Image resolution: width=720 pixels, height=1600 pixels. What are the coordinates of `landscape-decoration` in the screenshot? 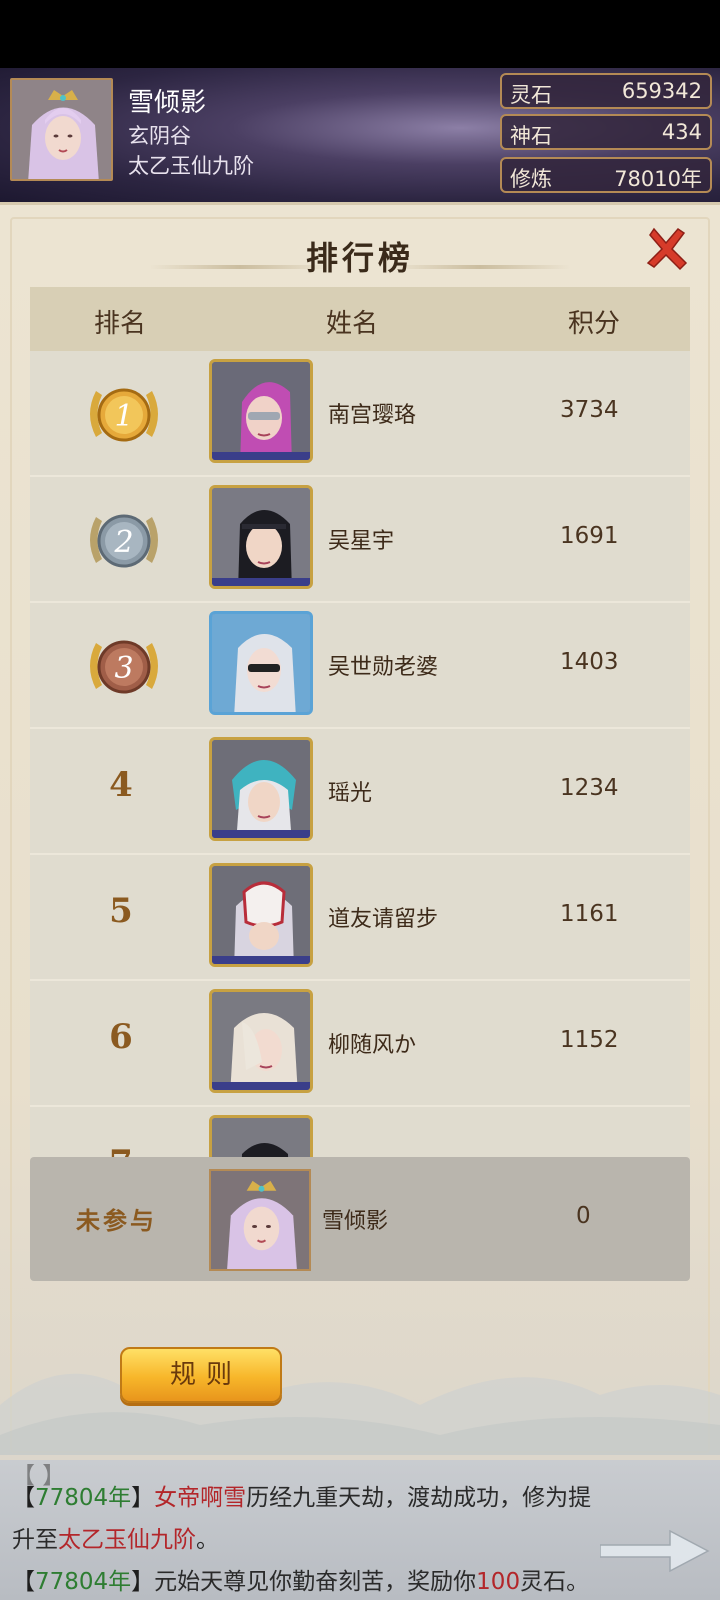 It's located at (360, 1411).